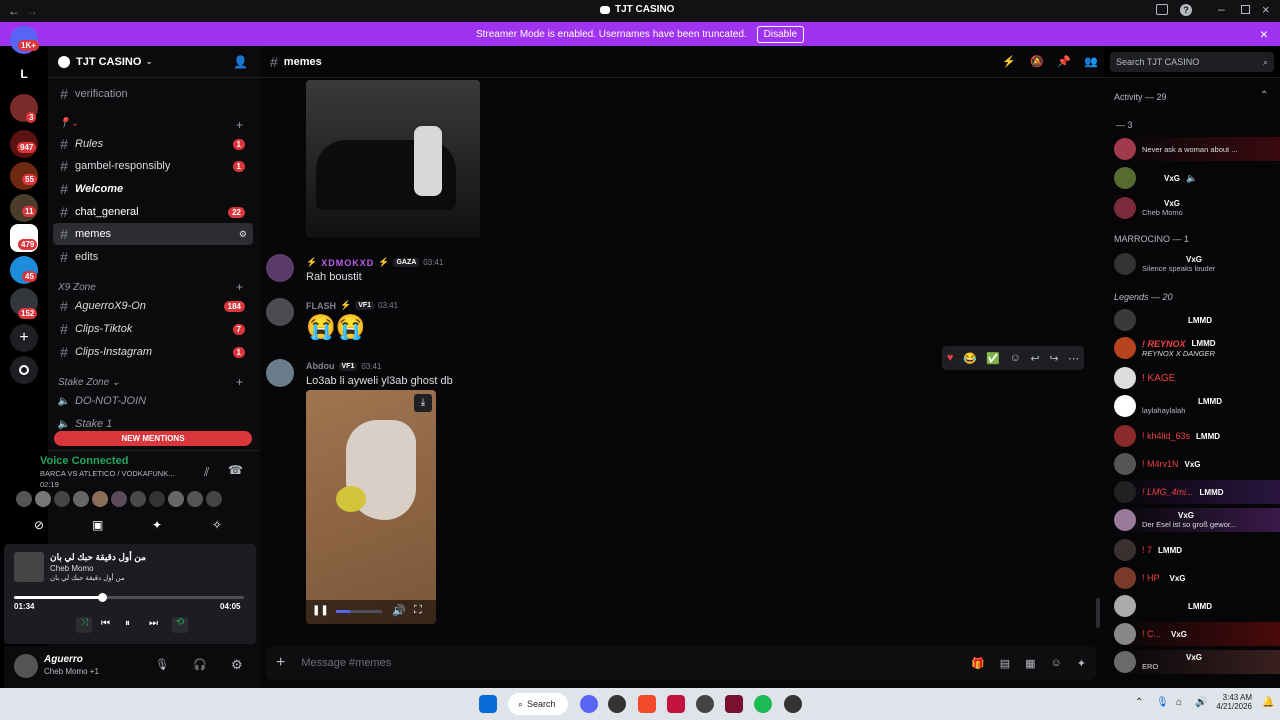 This screenshot has height=720, width=1280. I want to click on track-artist: Cheb Momo, so click(72, 568).